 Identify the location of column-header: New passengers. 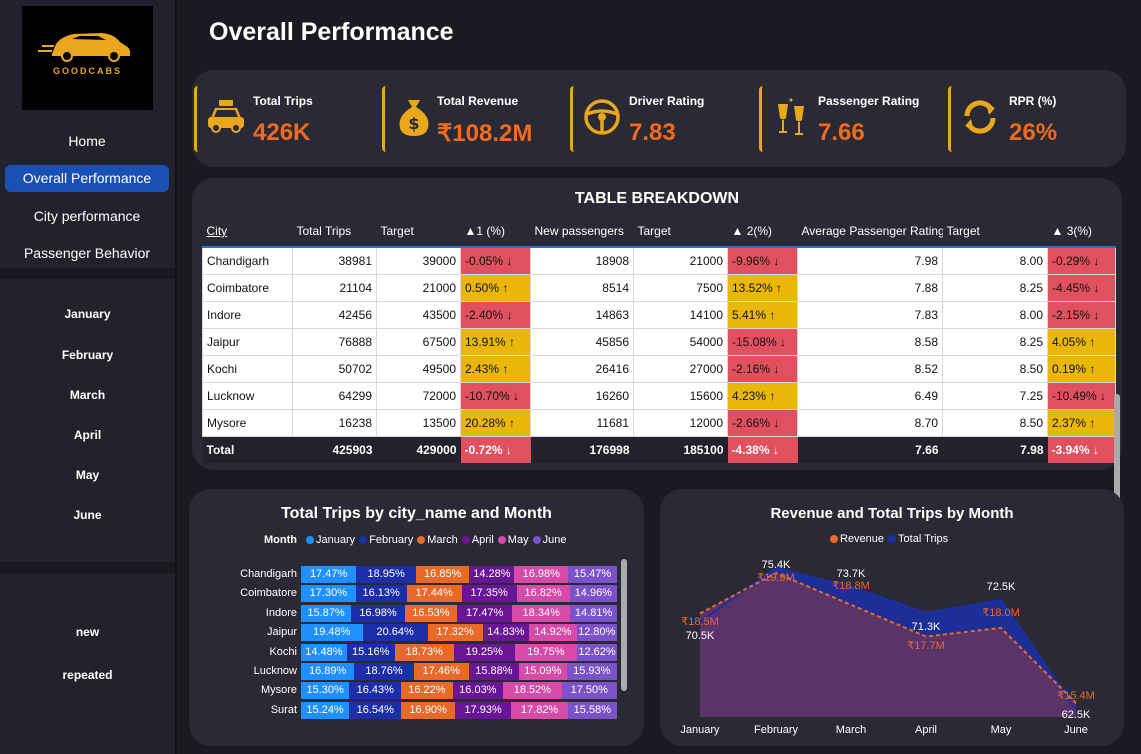
(582, 231).